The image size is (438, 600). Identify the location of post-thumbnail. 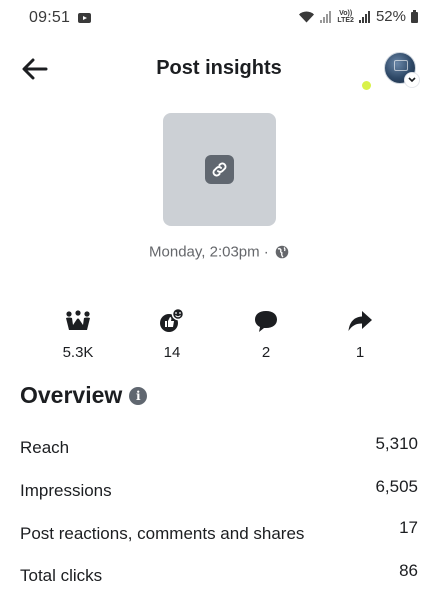
(219, 169).